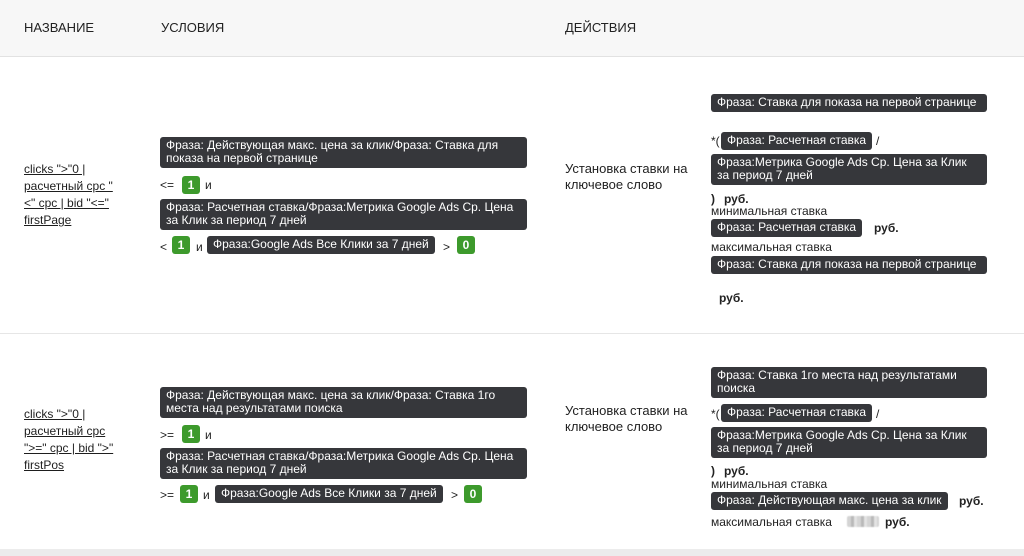  What do you see at coordinates (736, 471) in the screenshot?
I see `formula-currency: руб.` at bounding box center [736, 471].